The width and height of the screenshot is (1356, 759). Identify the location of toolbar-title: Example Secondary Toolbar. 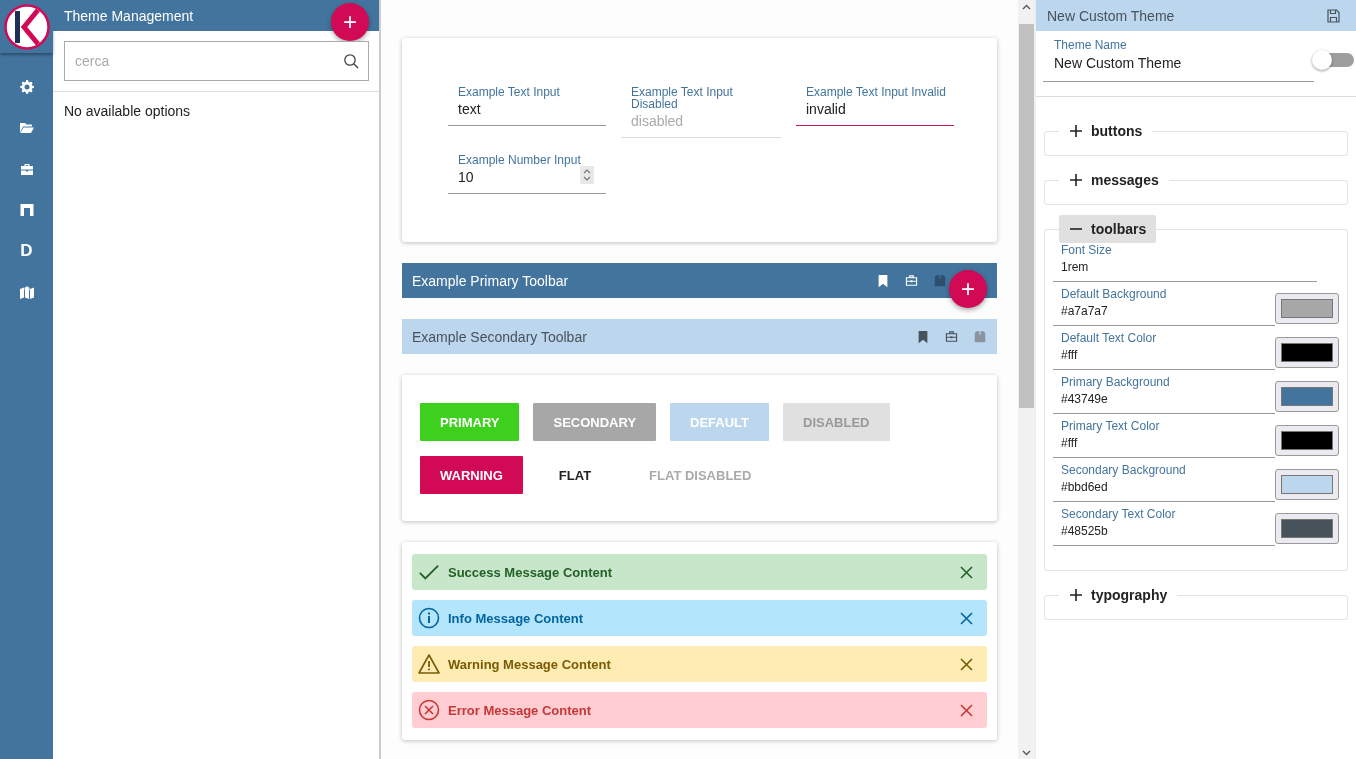
(500, 336).